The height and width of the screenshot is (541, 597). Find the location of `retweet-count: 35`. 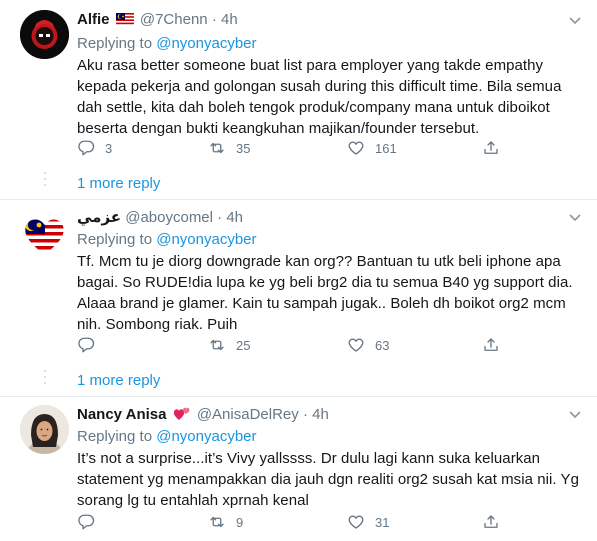

retweet-count: 35 is located at coordinates (243, 148).